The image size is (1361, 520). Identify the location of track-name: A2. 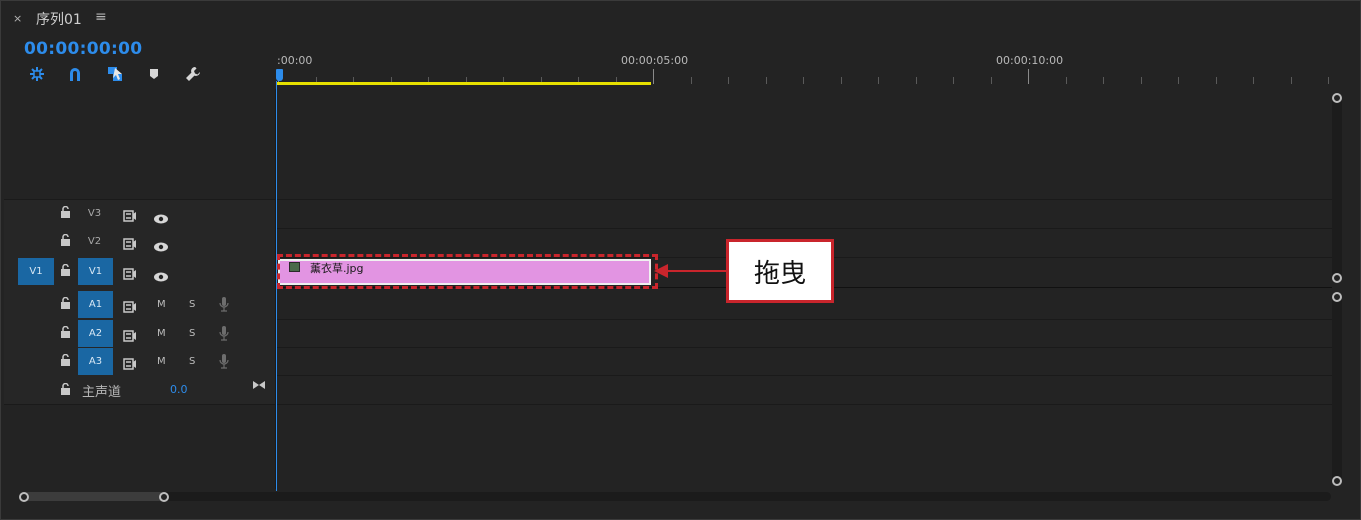
(95, 333).